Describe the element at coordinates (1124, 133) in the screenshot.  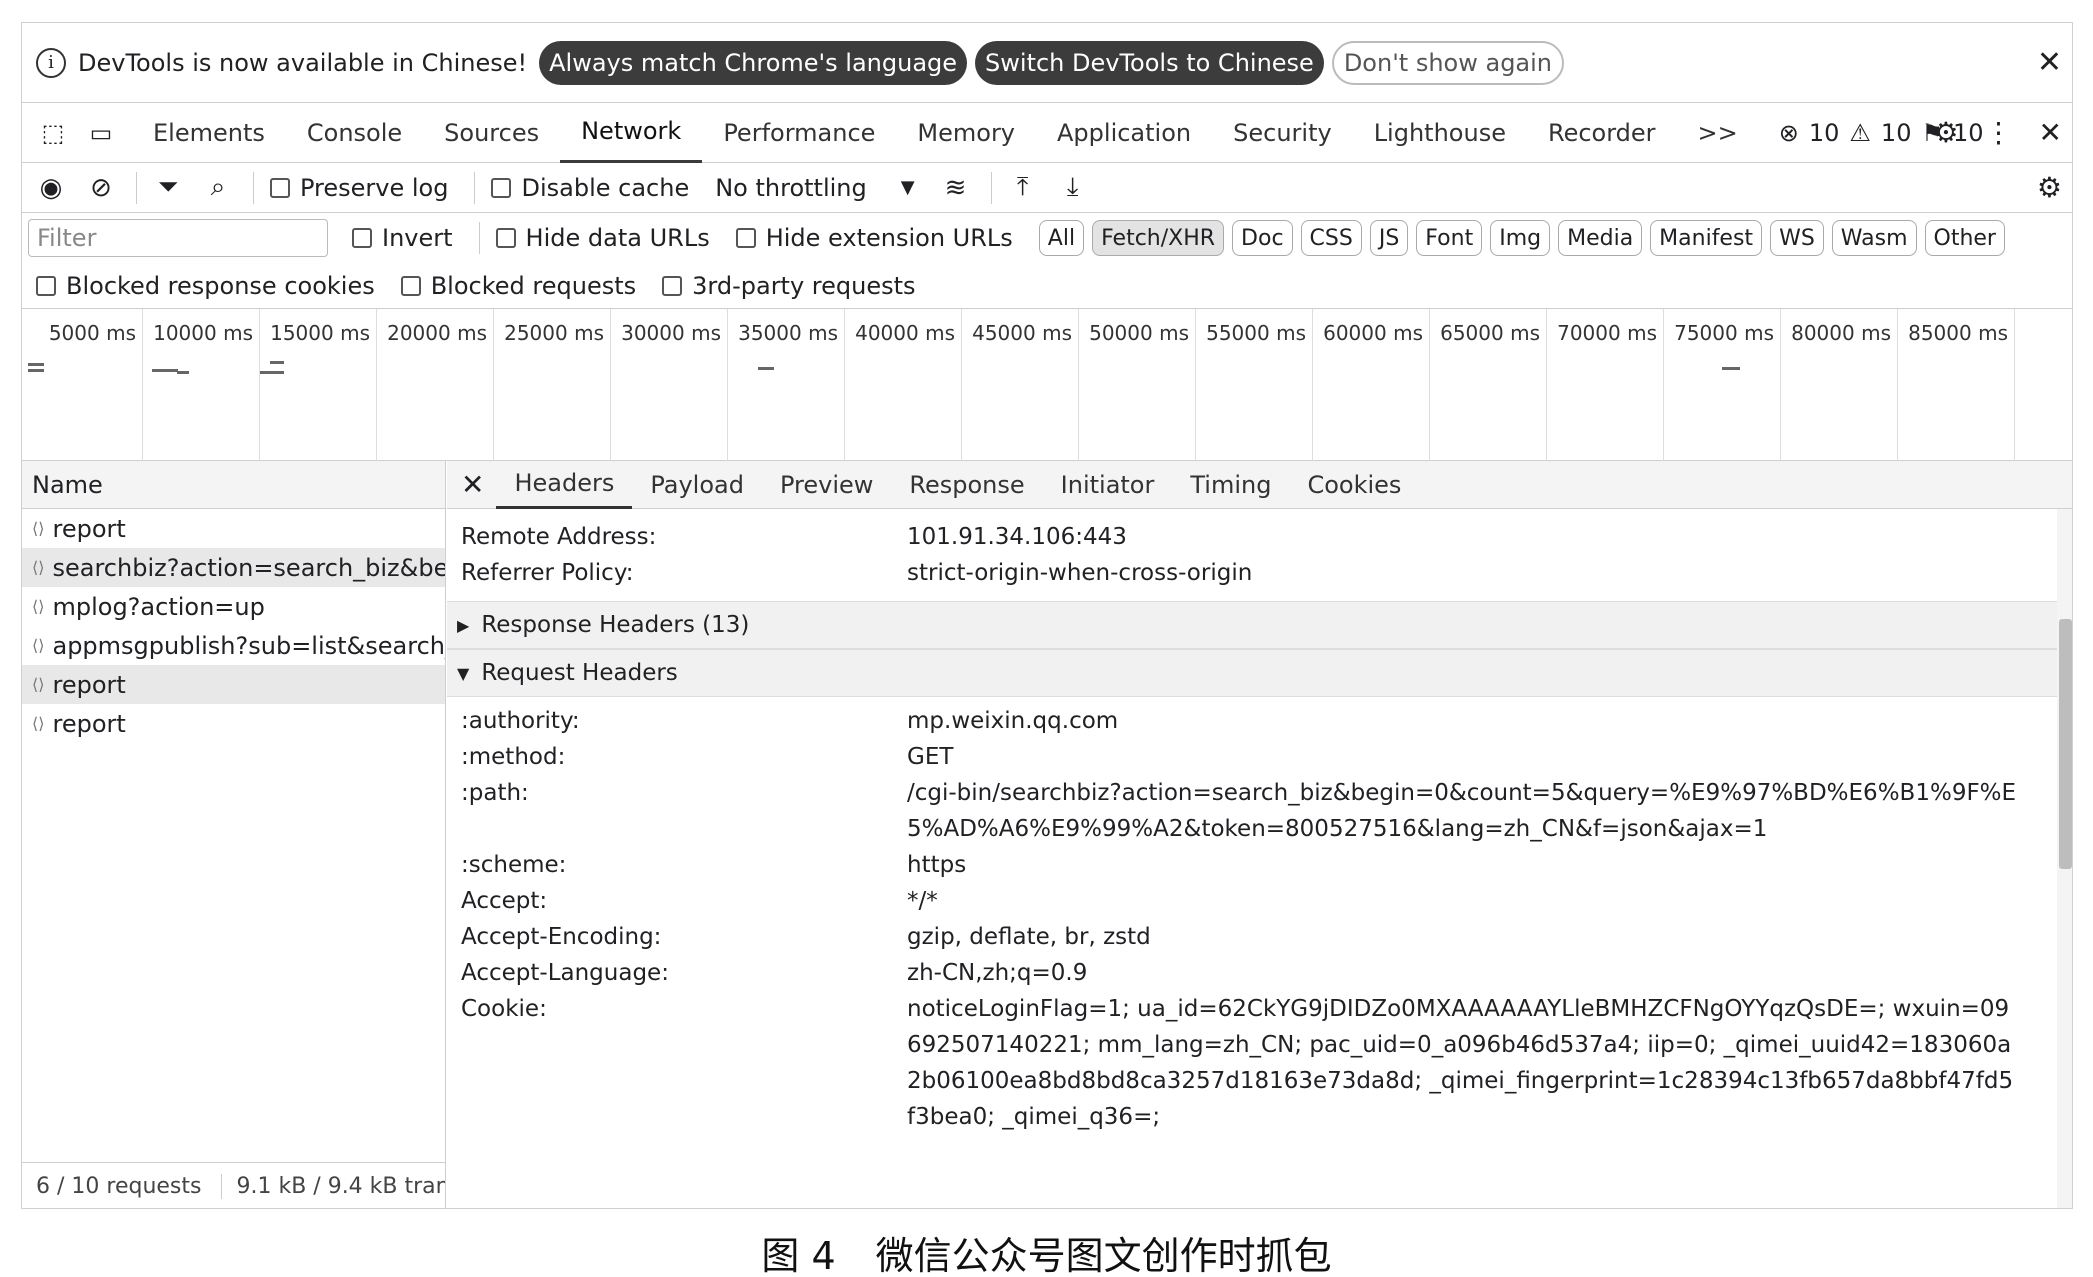
I see `tab-application: Application` at that location.